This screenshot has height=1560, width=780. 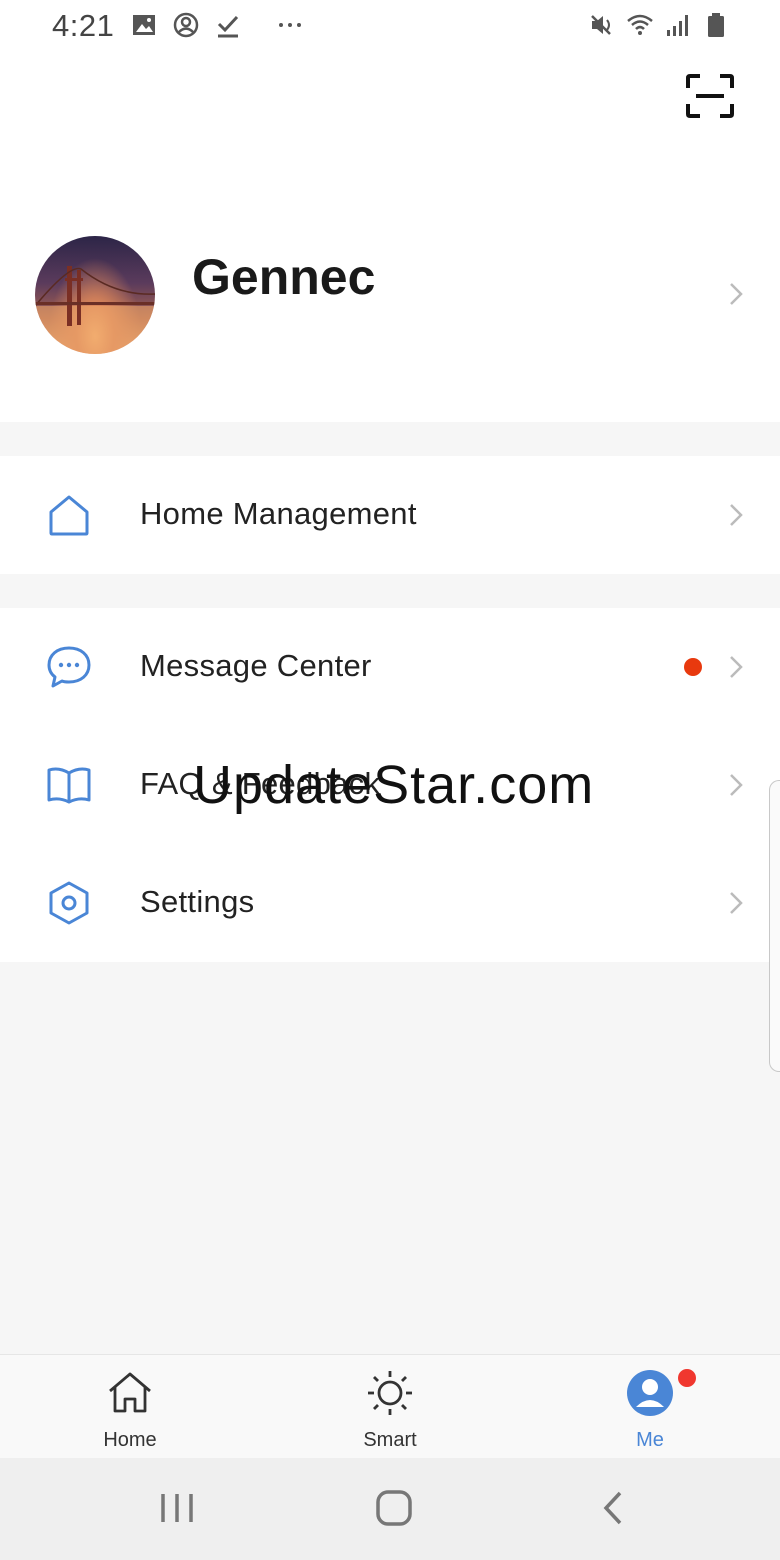 I want to click on hexagon-settings-icon, so click(x=69, y=903).